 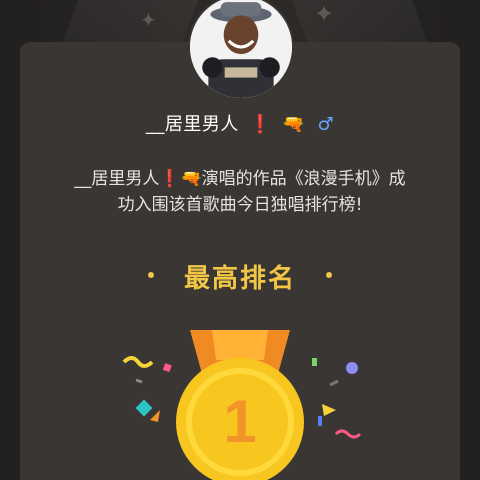 I want to click on confetti-dot, so click(x=352, y=368).